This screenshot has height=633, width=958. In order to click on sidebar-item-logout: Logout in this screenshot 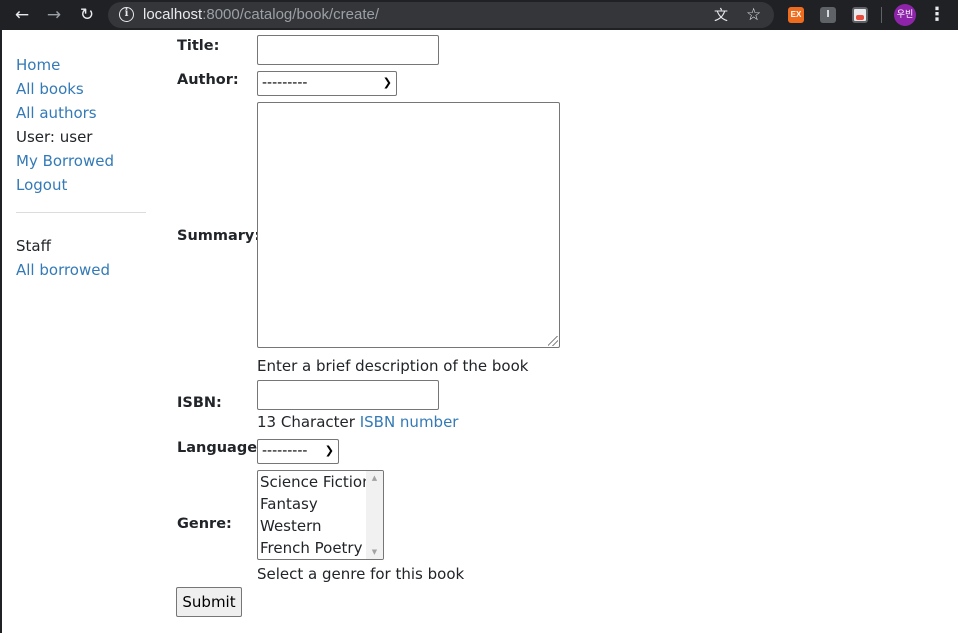, I will do `click(81, 185)`.